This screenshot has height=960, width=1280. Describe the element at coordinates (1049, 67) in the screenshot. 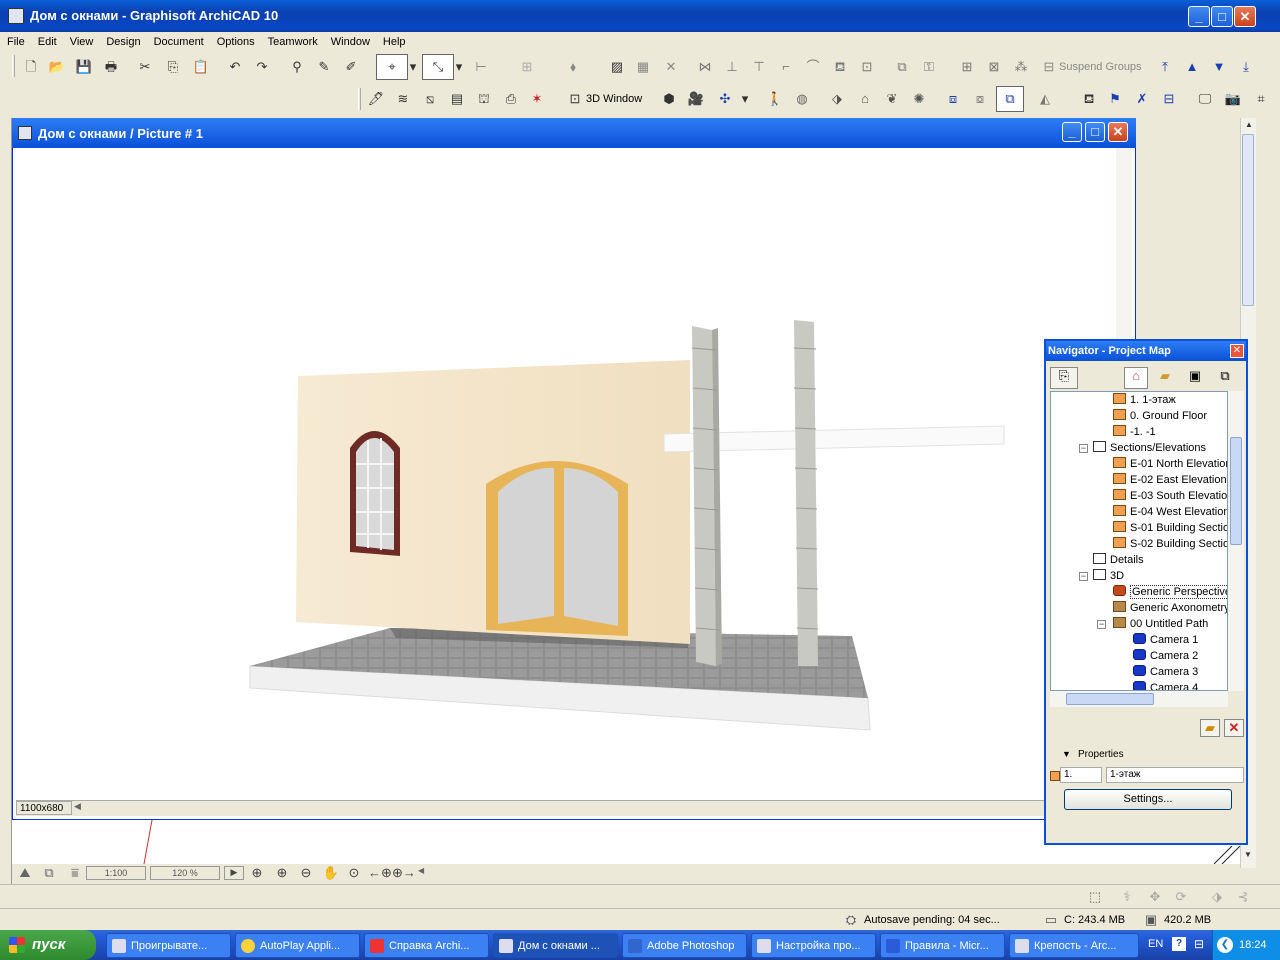

I see `suspend-groups-icon: ⊟` at that location.